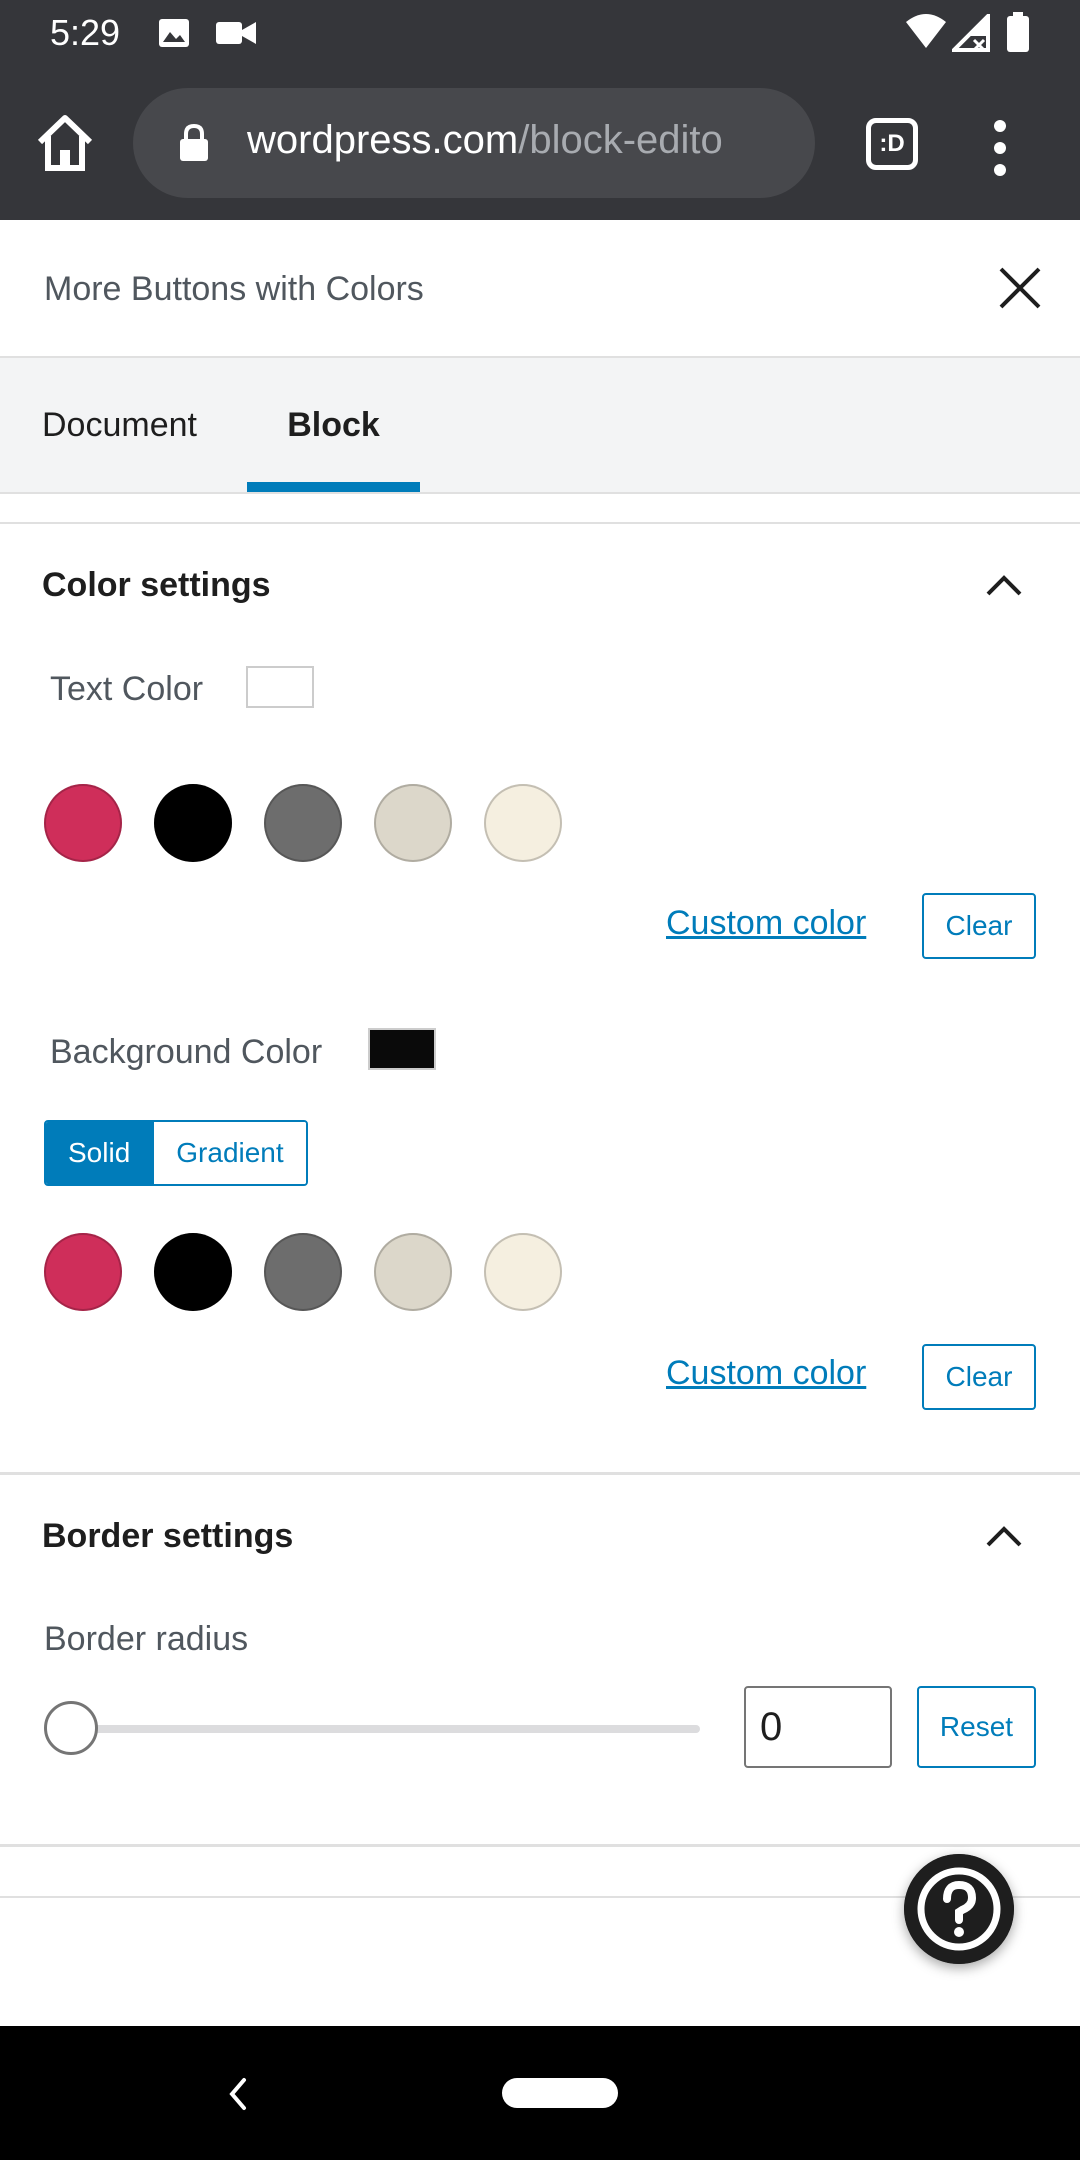 Image resolution: width=1080 pixels, height=2160 pixels. What do you see at coordinates (83, 823) in the screenshot?
I see `text-color-swatch-red` at bounding box center [83, 823].